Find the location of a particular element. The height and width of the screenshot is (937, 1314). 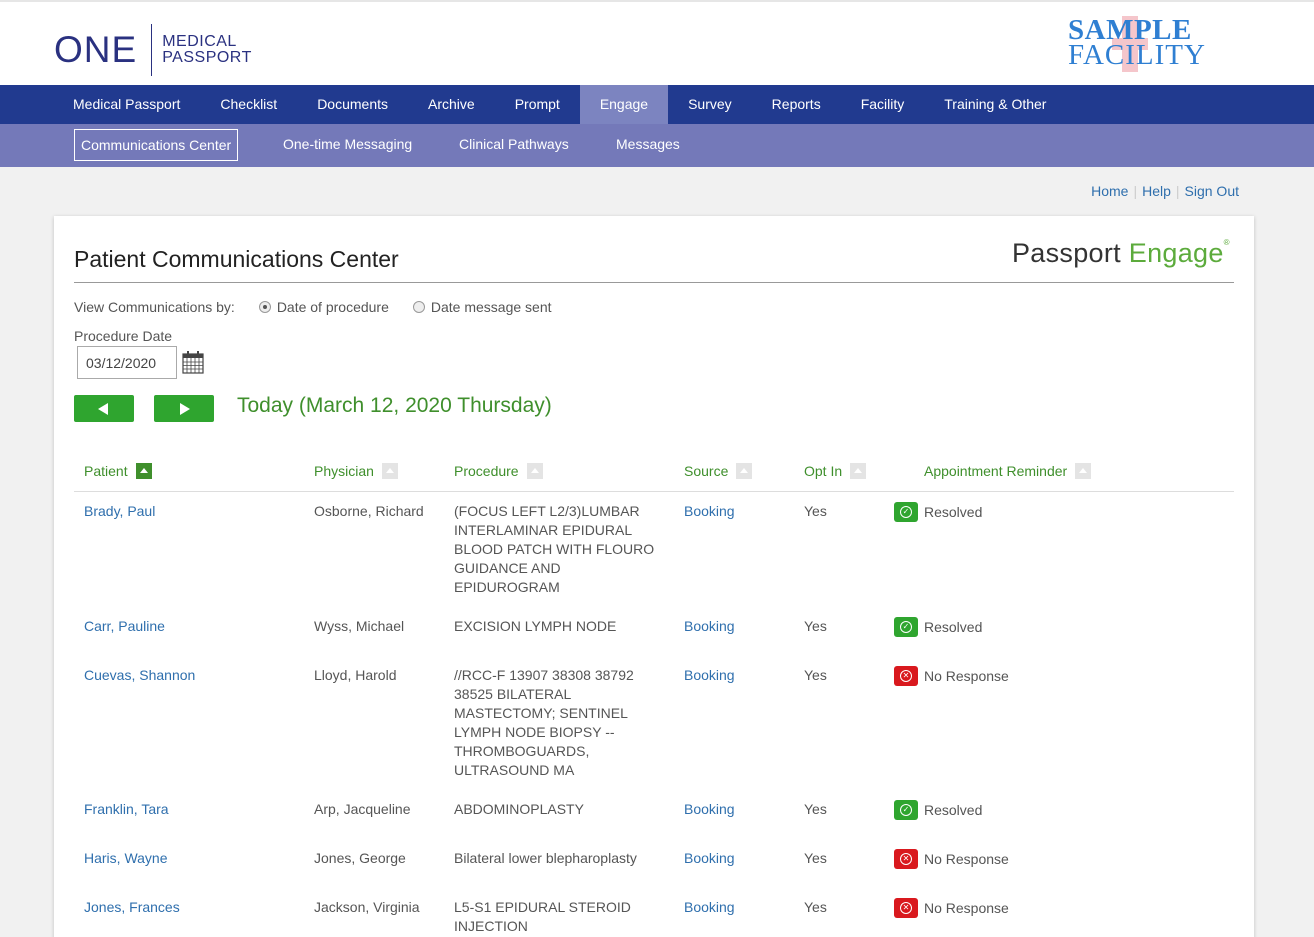

procedure-date-input is located at coordinates (127, 362).